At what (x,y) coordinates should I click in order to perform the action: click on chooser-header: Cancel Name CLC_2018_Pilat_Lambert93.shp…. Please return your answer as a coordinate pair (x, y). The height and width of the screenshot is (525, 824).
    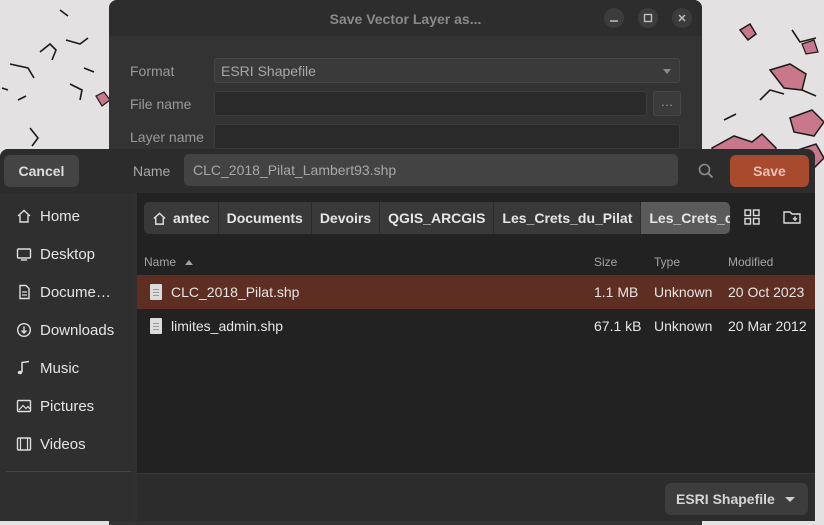
    Looking at the image, I should click on (407, 171).